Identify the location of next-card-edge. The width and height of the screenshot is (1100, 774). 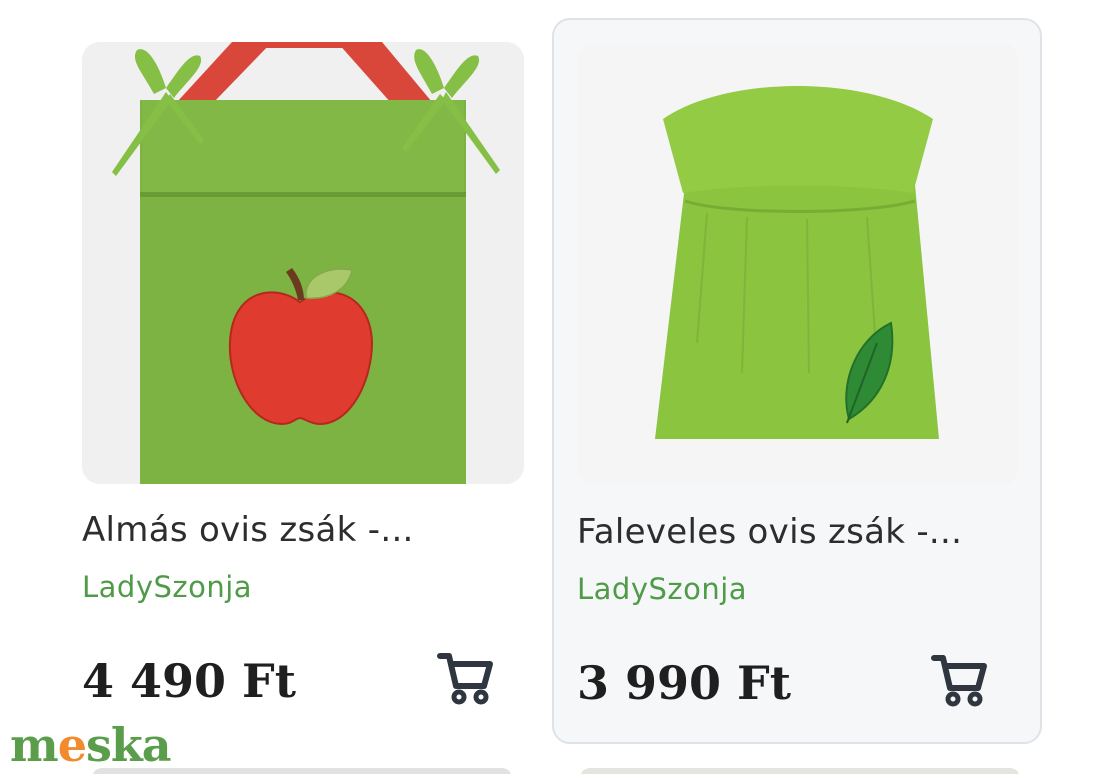
(800, 771).